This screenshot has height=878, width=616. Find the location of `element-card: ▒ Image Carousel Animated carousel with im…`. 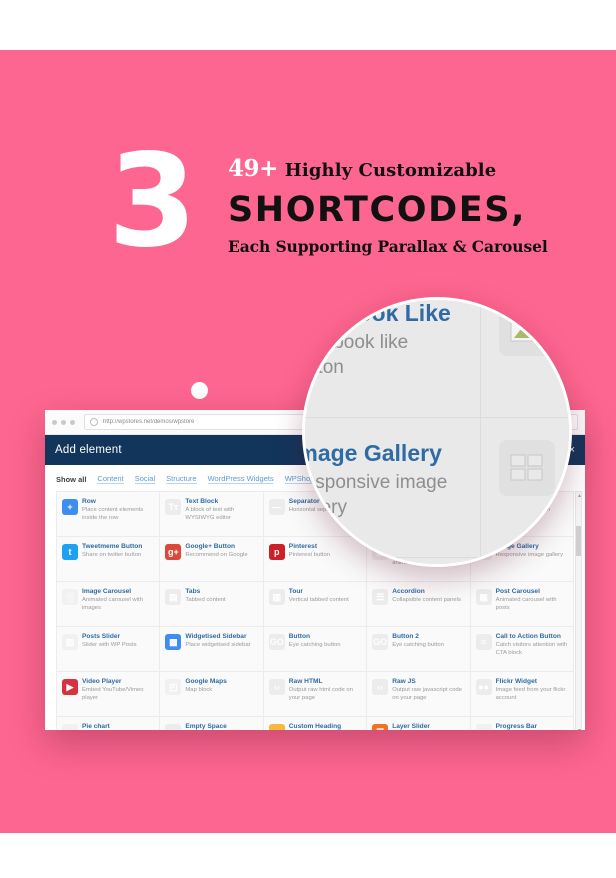

element-card: ▒ Image Carousel Animated carousel with im… is located at coordinates (109, 604).